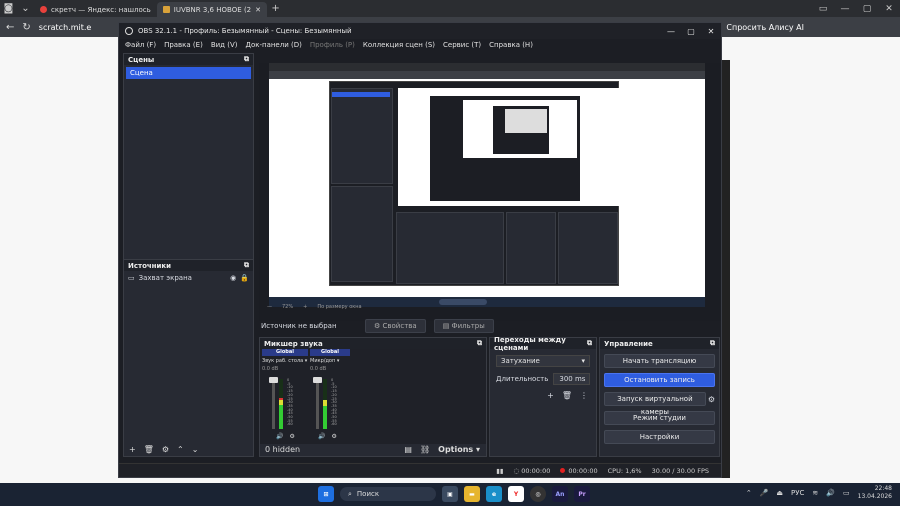  I want to click on zoom-in-icon: +, so click(305, 307).